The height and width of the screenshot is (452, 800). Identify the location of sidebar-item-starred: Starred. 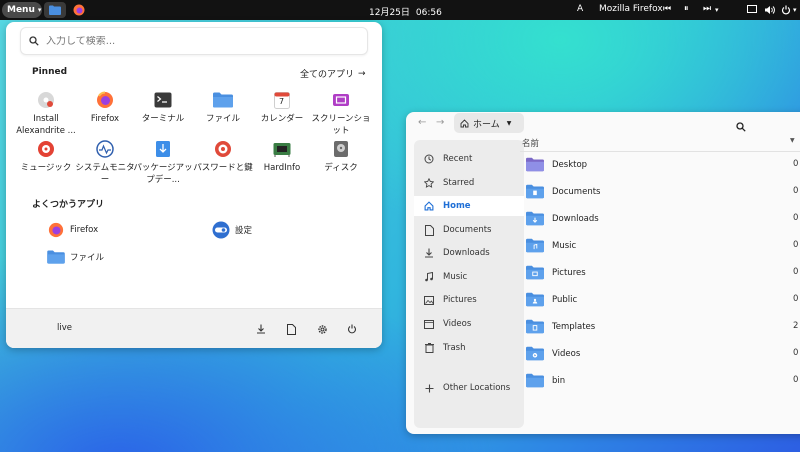
(469, 183).